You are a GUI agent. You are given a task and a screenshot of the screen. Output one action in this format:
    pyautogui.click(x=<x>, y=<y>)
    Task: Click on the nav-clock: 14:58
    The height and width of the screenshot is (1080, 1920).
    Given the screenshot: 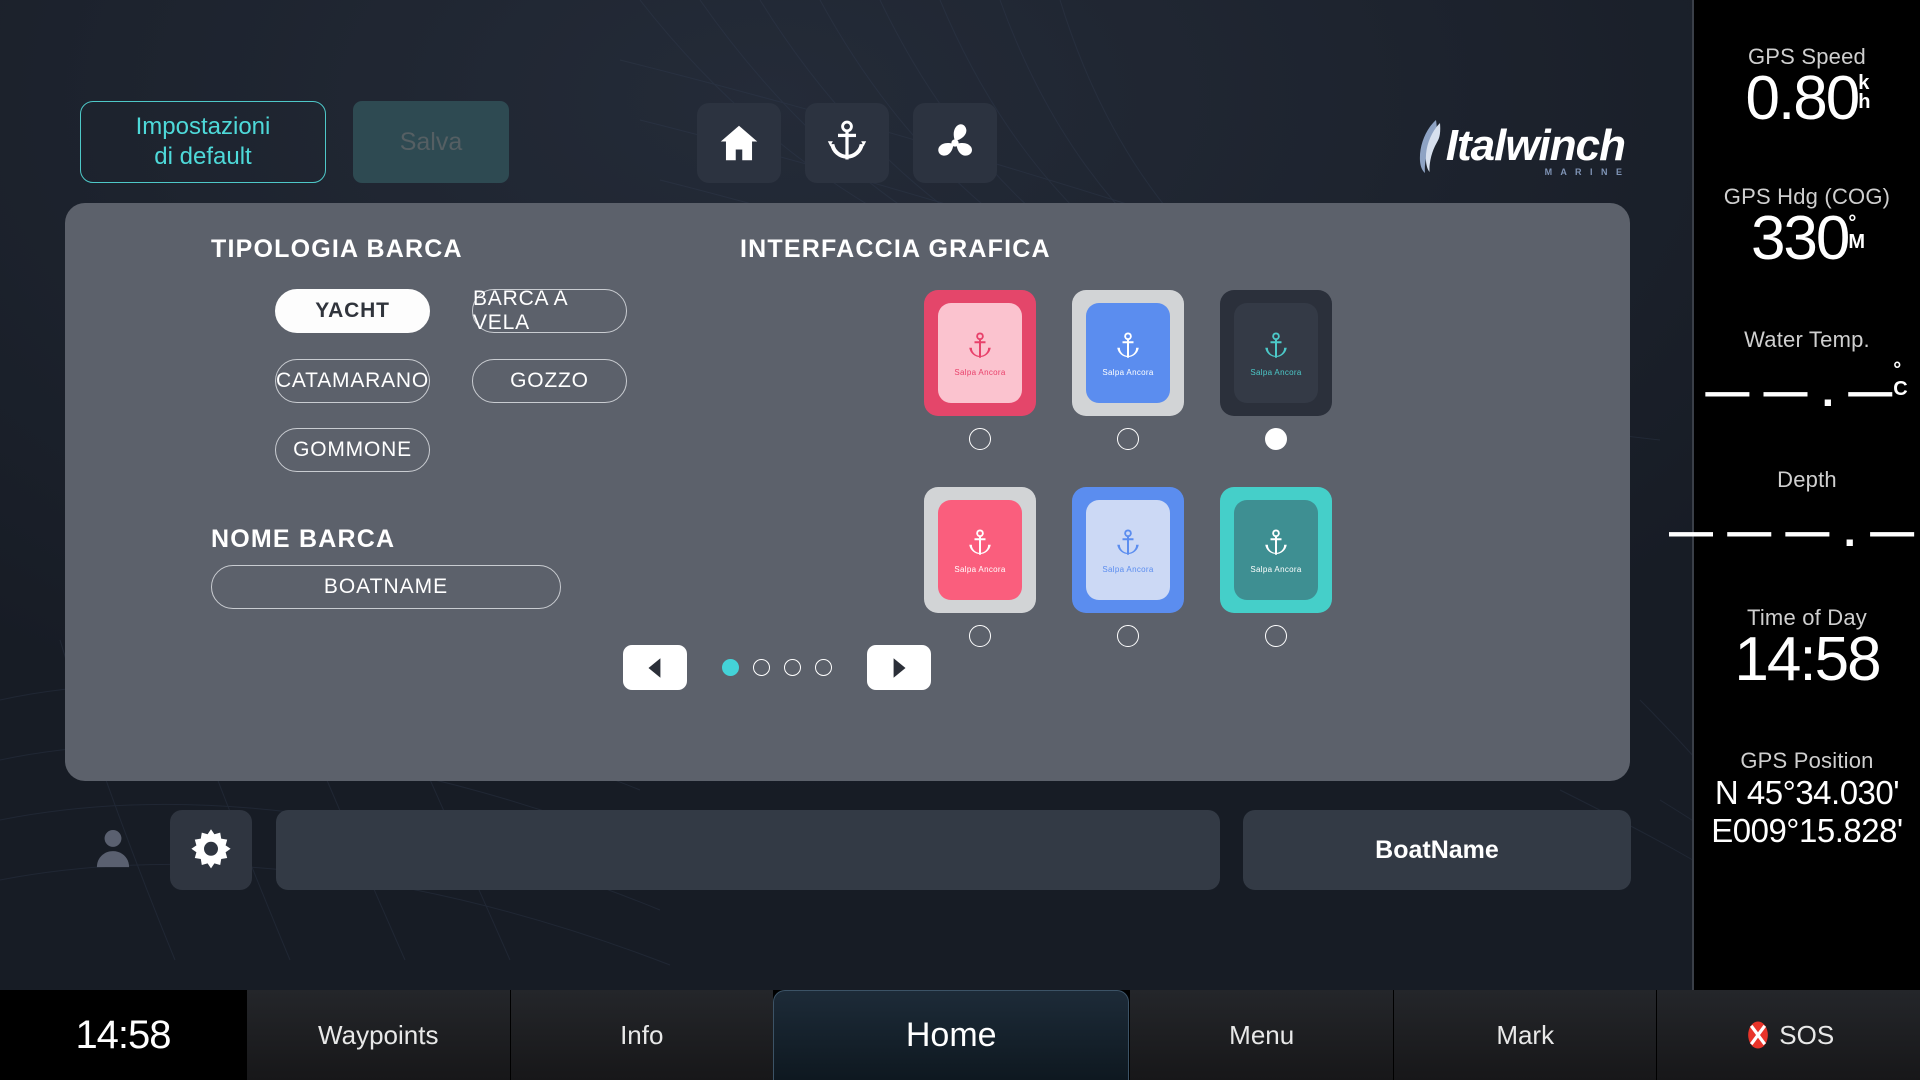 What is the action you would take?
    pyautogui.click(x=123, y=1035)
    